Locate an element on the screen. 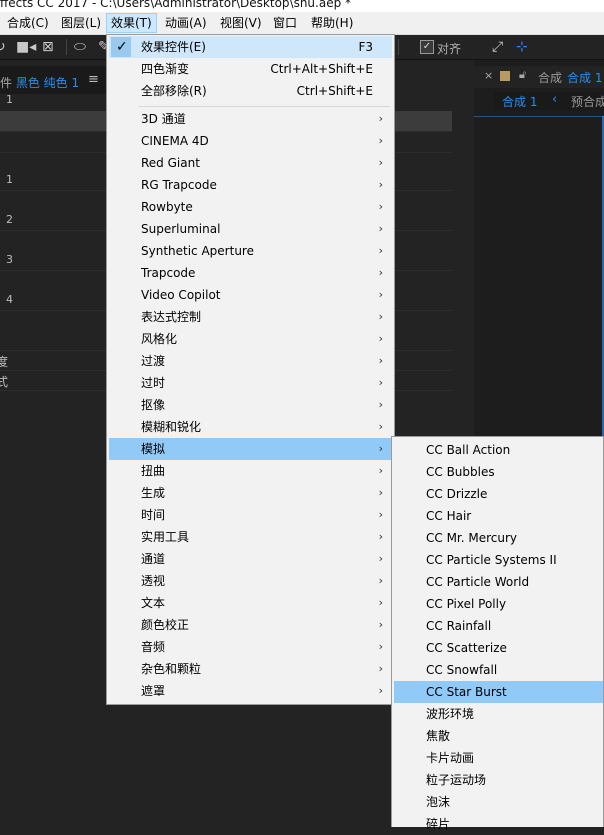 Image resolution: width=604 pixels, height=835 pixels. menu-animation: 动画(A) is located at coordinates (186, 23).